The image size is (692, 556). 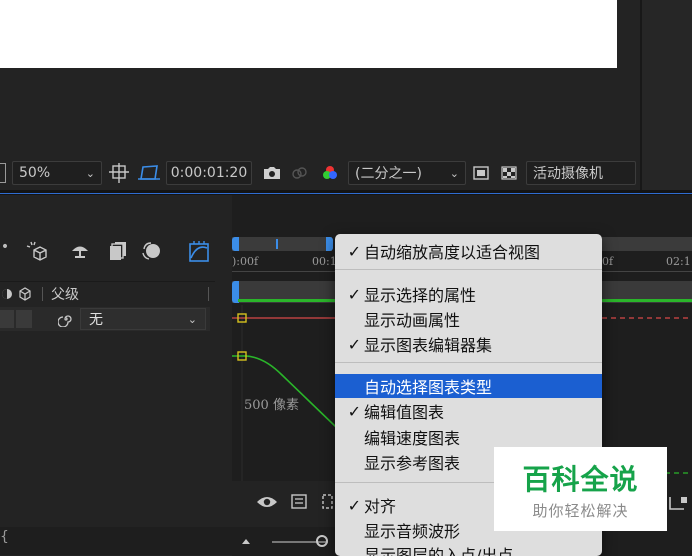 I want to click on pick-whip-icon, so click(x=66, y=319).